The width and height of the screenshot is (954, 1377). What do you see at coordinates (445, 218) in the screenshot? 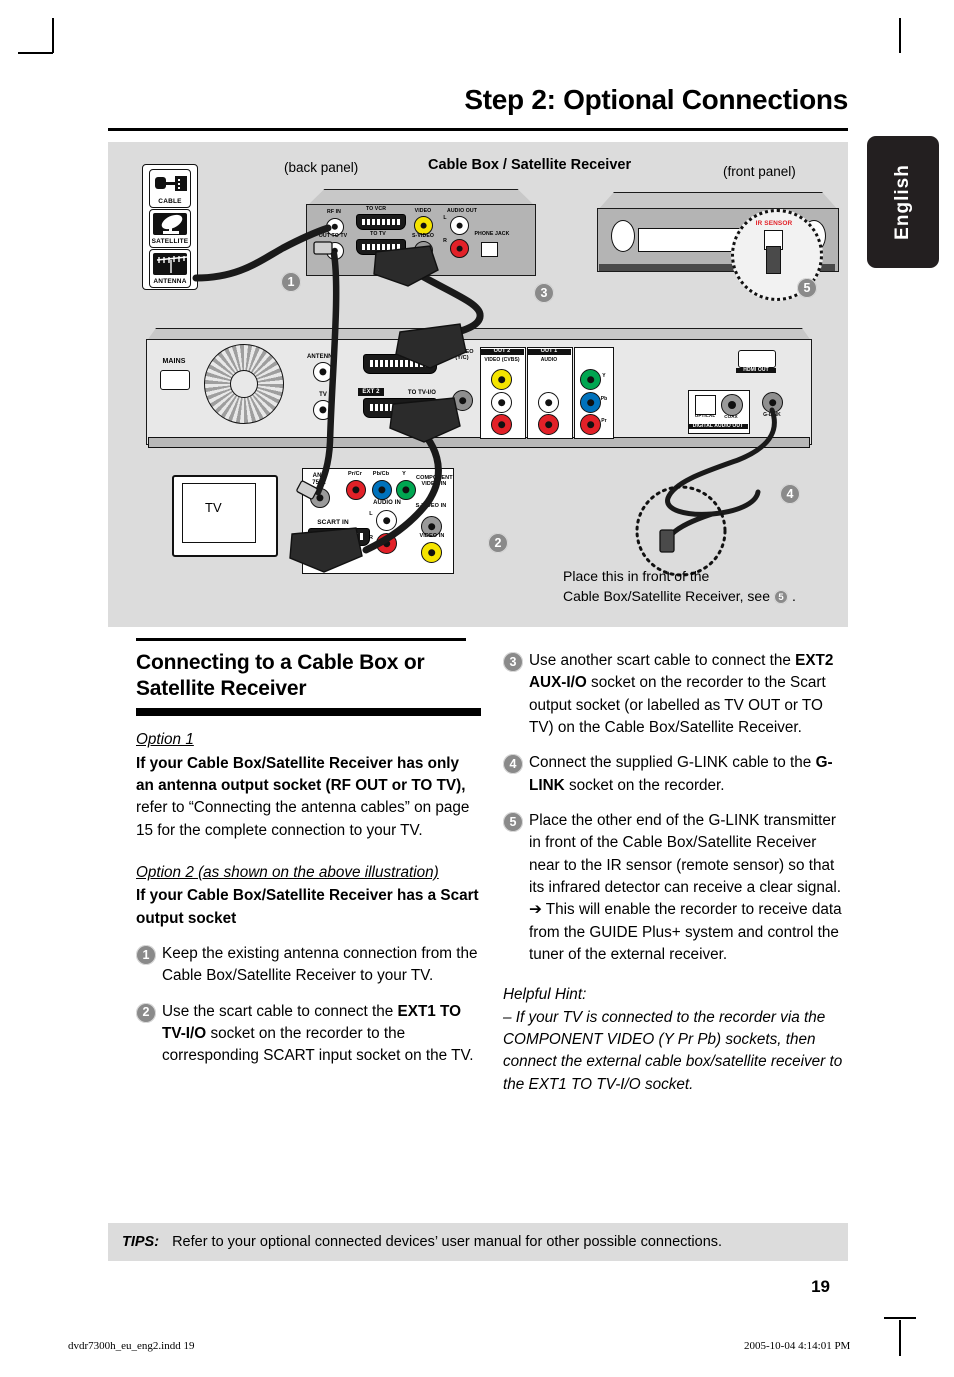
I see `port-label-audio-l: L` at bounding box center [445, 218].